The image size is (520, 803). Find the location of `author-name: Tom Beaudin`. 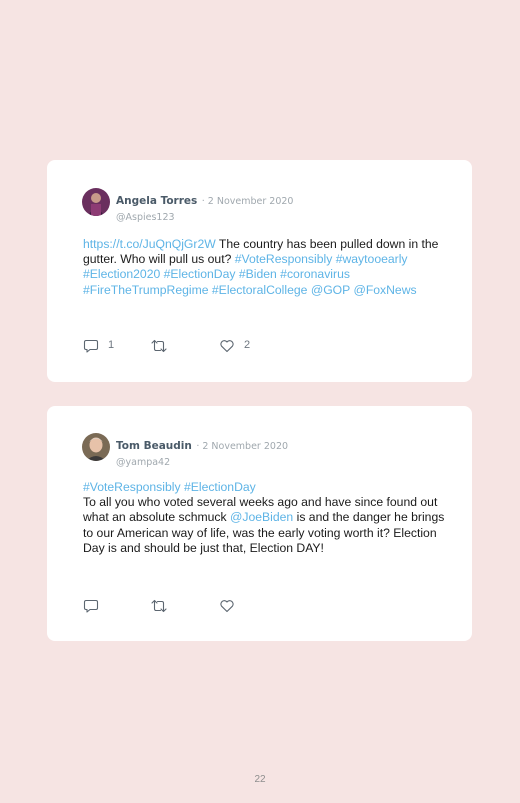

author-name: Tom Beaudin is located at coordinates (154, 446).